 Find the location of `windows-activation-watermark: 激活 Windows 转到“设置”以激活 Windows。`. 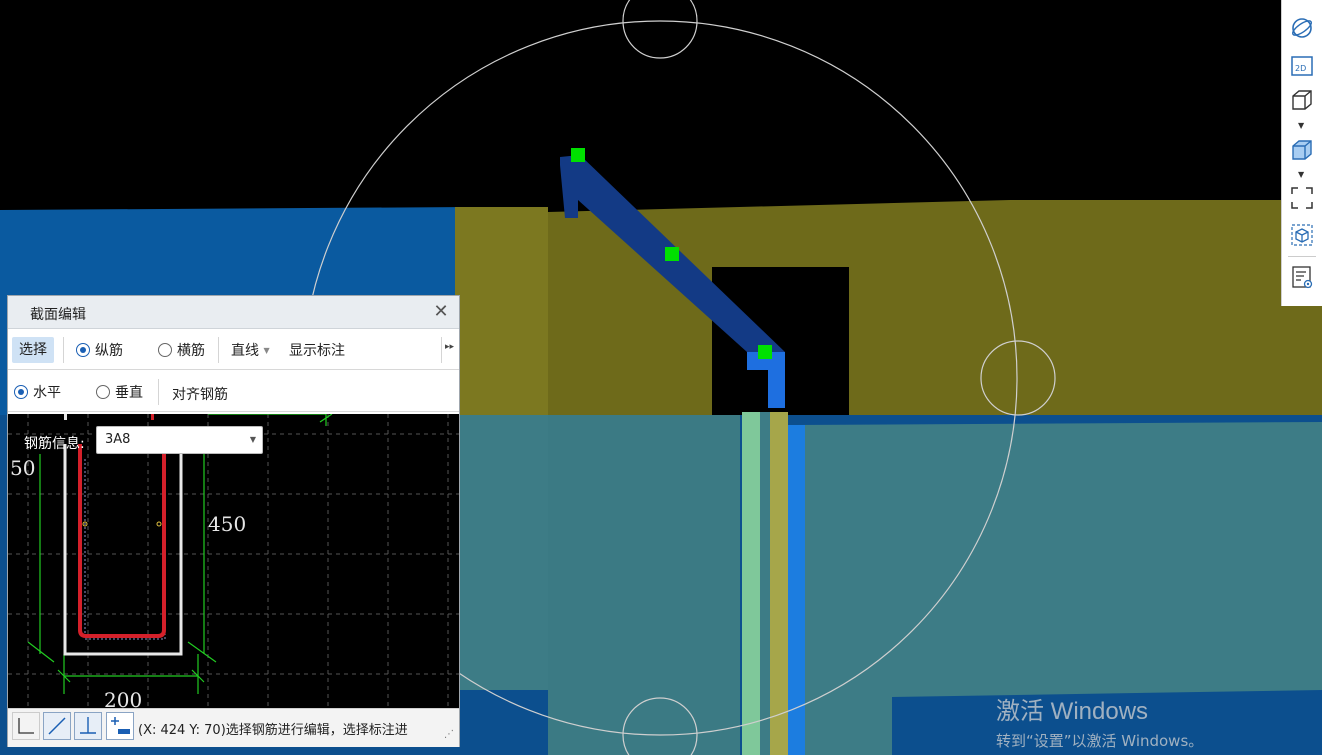

windows-activation-watermark: 激活 Windows 转到“设置”以激活 Windows。 is located at coordinates (1099, 721).